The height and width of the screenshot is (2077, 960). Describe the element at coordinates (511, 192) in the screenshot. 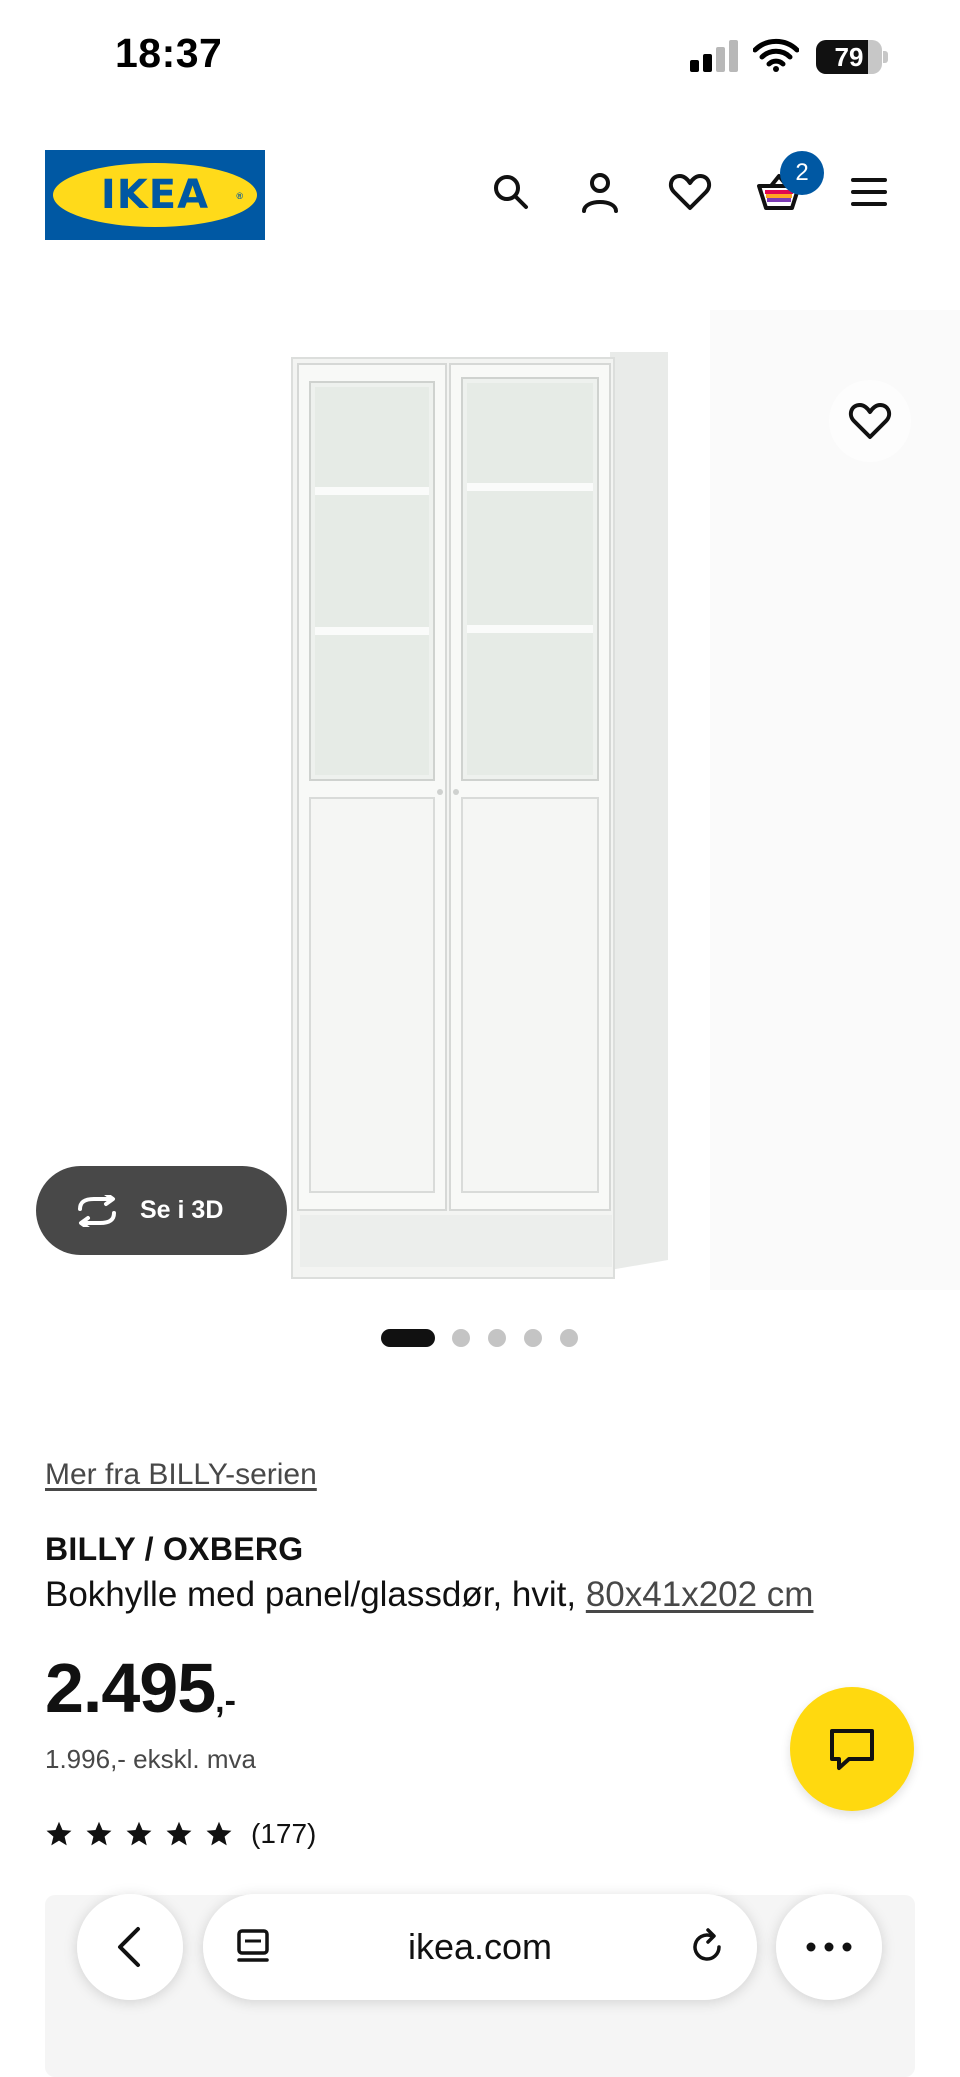

I see `search-icon` at that location.